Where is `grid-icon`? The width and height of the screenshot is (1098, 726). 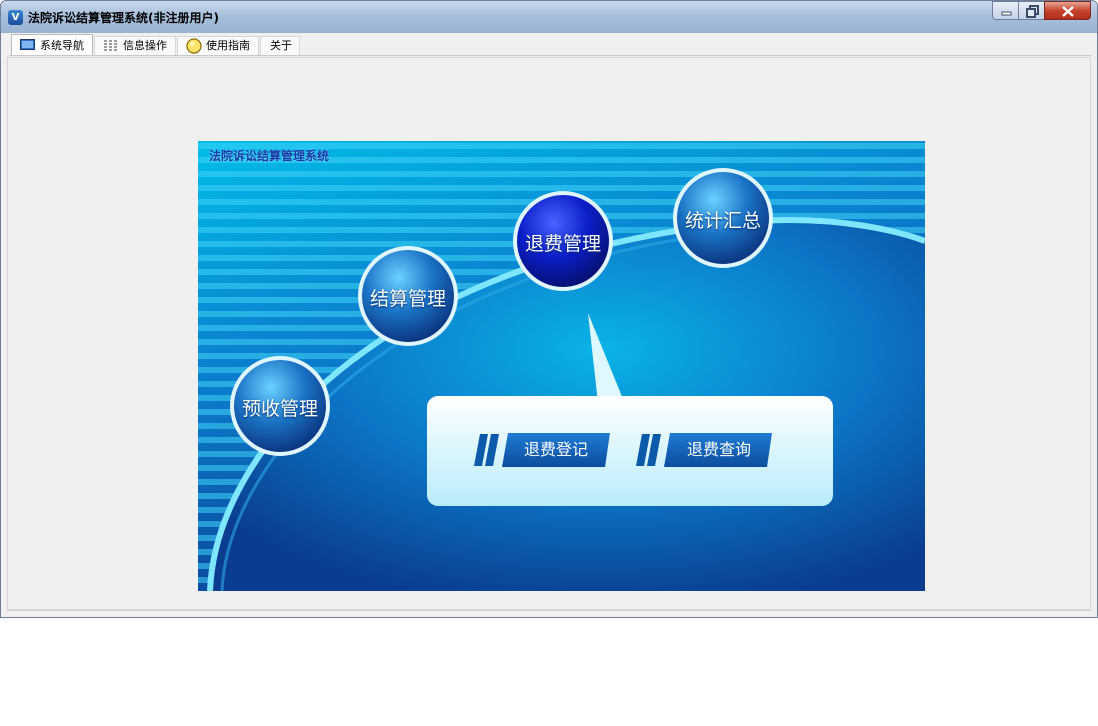 grid-icon is located at coordinates (110, 45).